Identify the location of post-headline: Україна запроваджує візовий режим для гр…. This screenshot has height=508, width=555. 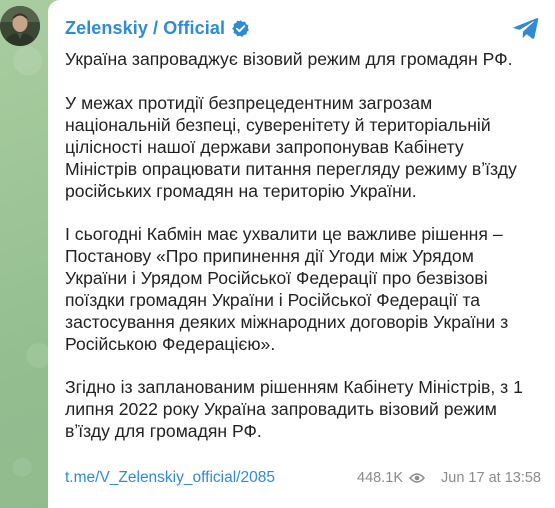
(289, 59).